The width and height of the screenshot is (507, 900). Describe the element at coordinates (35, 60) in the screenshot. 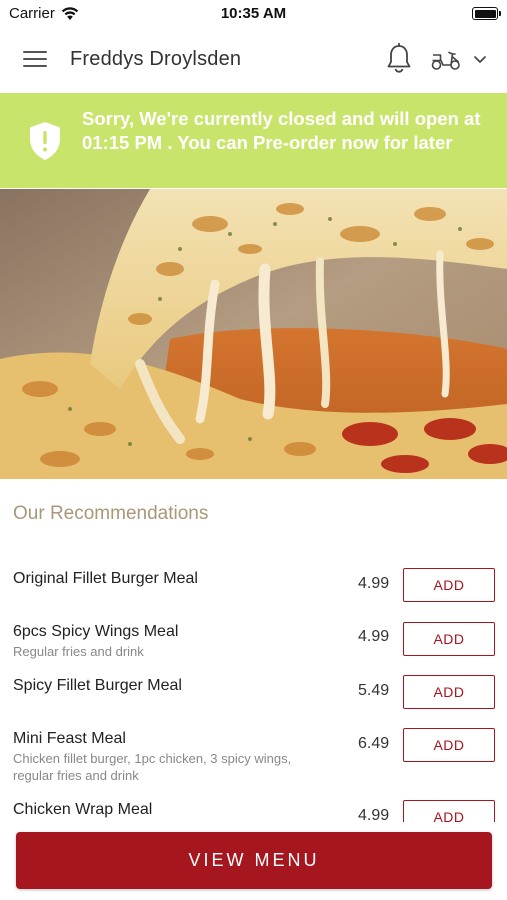

I see `hamburger-menu-icon` at that location.